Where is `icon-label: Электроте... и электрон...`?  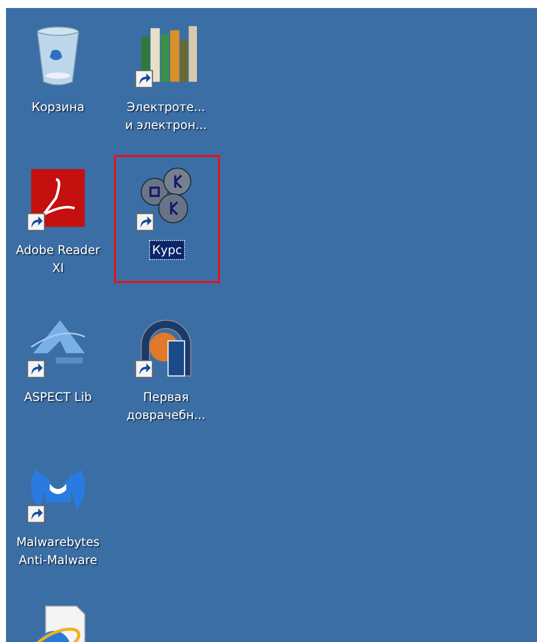
icon-label: Электроте... и электрон... is located at coordinates (166, 116).